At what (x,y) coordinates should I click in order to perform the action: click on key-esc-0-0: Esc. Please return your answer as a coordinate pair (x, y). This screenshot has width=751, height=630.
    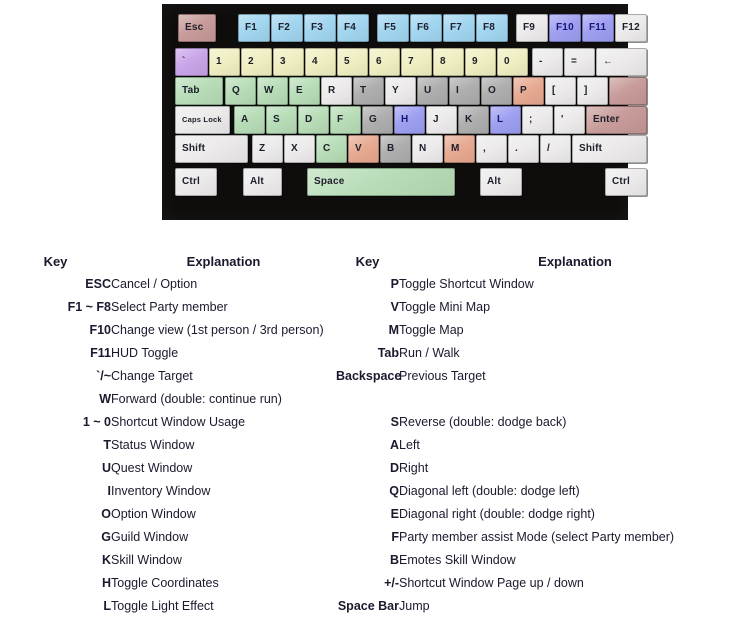
    Looking at the image, I should click on (197, 28).